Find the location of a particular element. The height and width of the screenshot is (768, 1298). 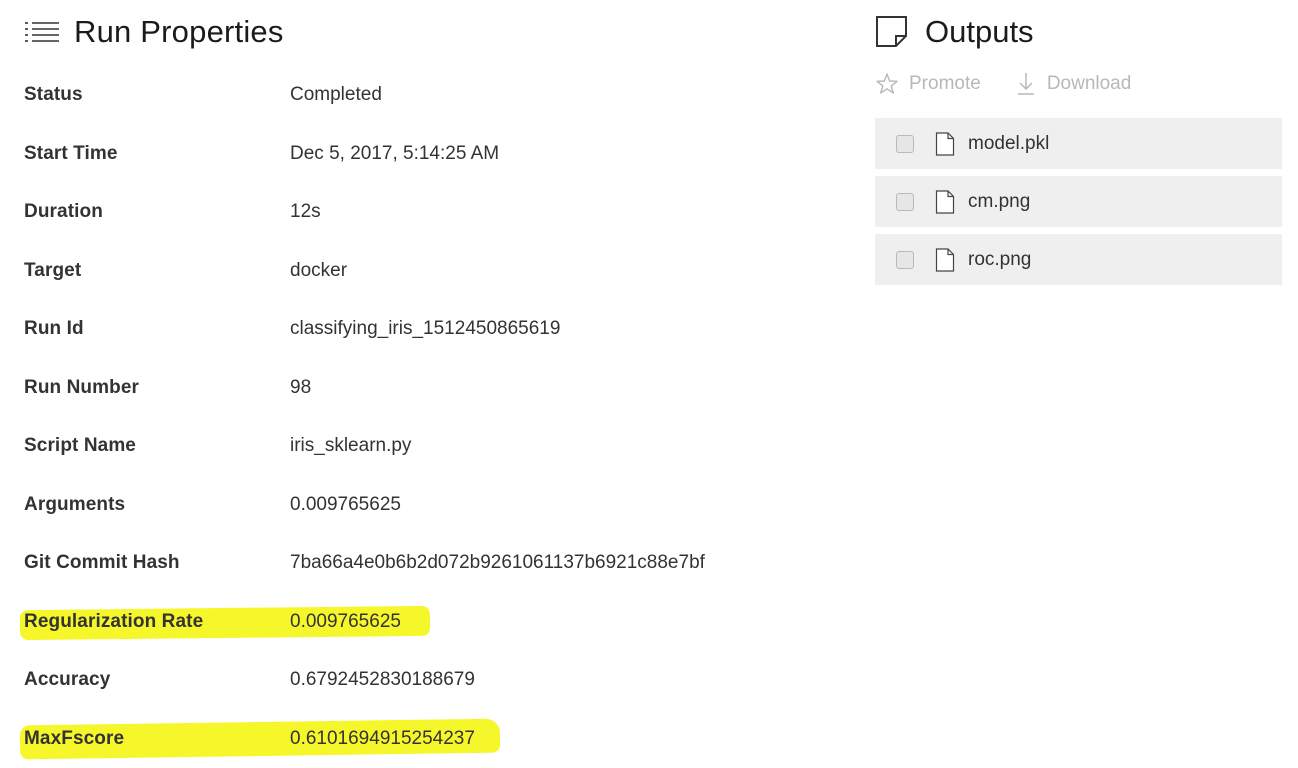

property-row-target: Target docker is located at coordinates (424, 271).